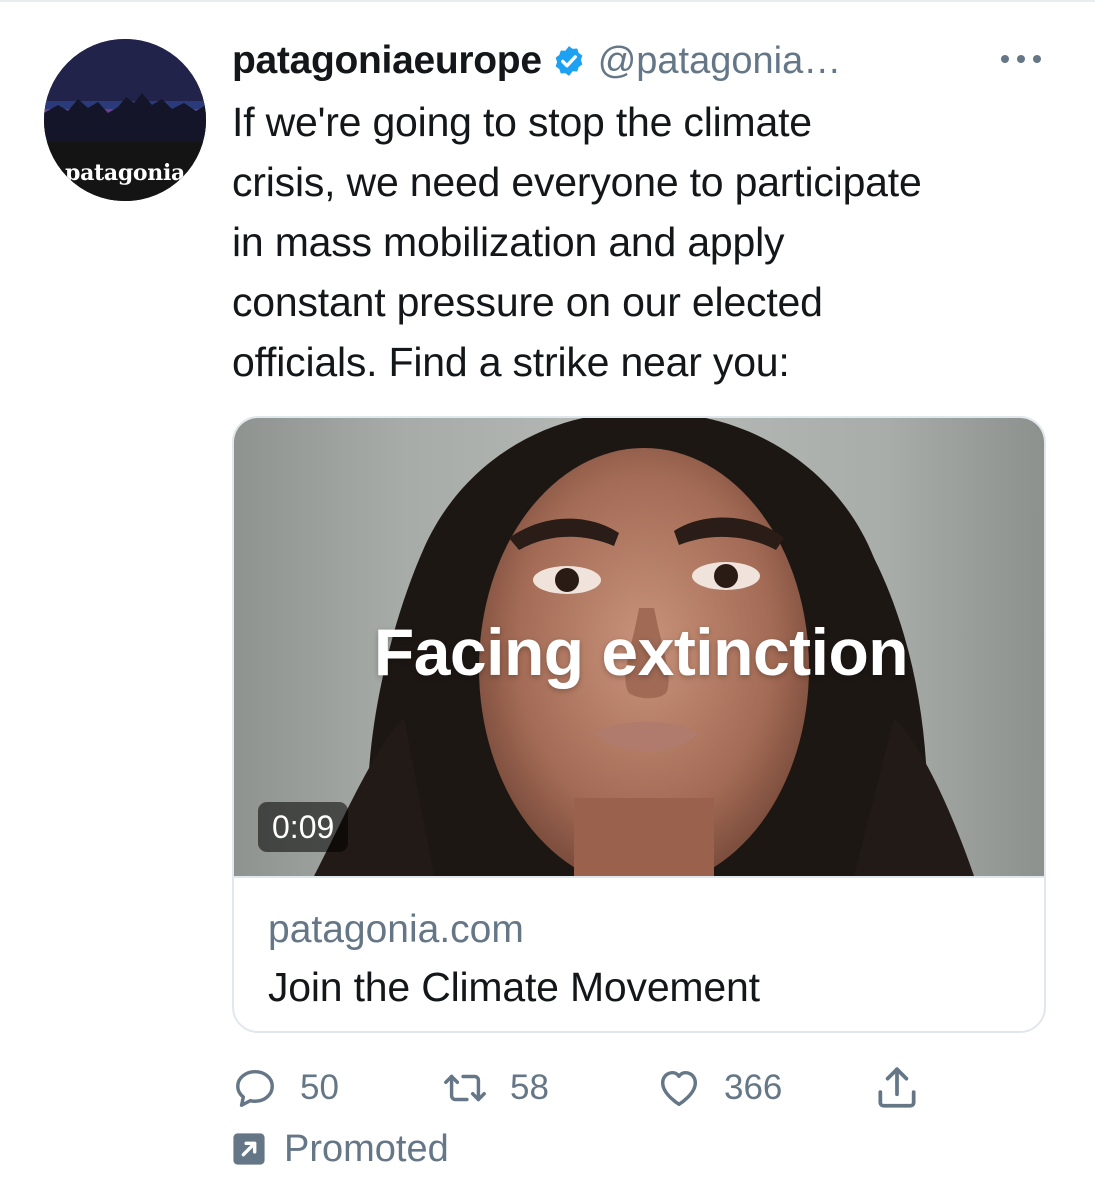 This screenshot has height=1200, width=1095. What do you see at coordinates (529, 1087) in the screenshot?
I see `retweet-count: 58` at bounding box center [529, 1087].